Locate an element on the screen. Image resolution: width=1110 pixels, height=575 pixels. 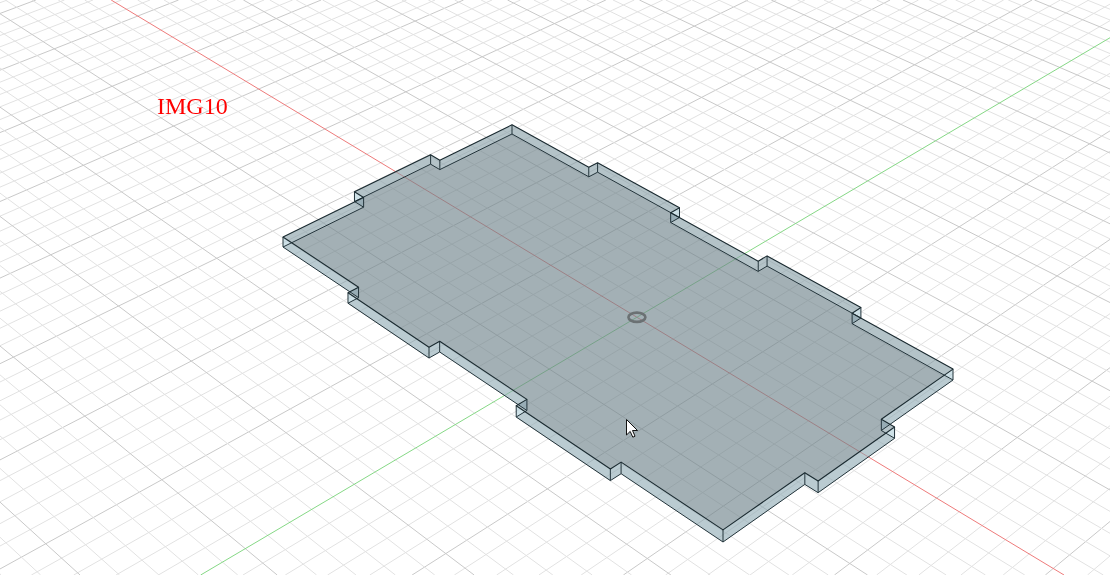
image-label: IMG10 is located at coordinates (192, 106).